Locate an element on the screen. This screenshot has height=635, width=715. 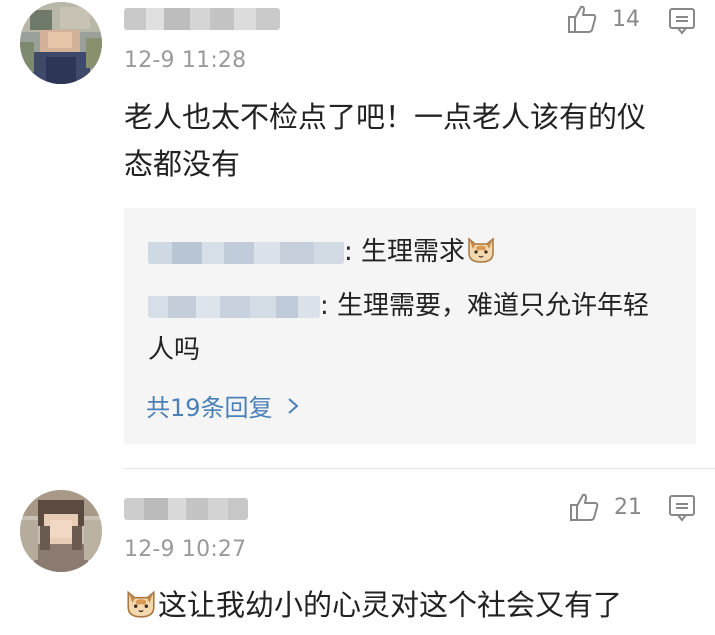
more-replies-label: 共19条回复 is located at coordinates (209, 408).